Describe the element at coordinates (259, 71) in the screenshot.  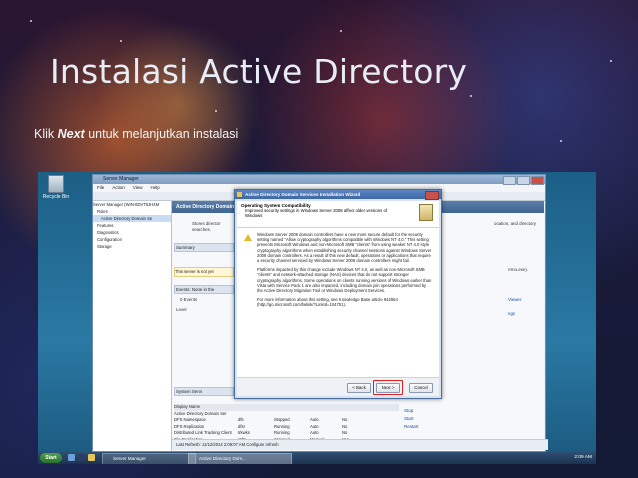
I see `slide-title: Instalasi Active Directory` at that location.